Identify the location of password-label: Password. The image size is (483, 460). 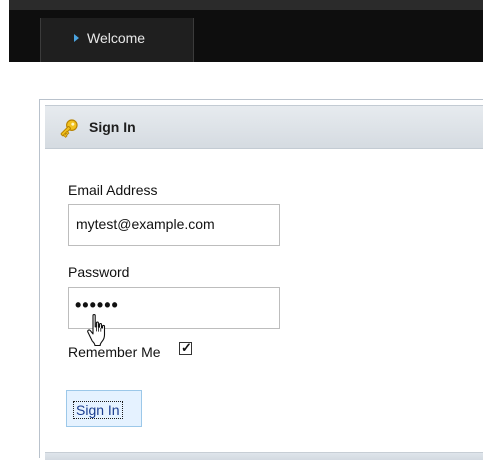
(99, 272).